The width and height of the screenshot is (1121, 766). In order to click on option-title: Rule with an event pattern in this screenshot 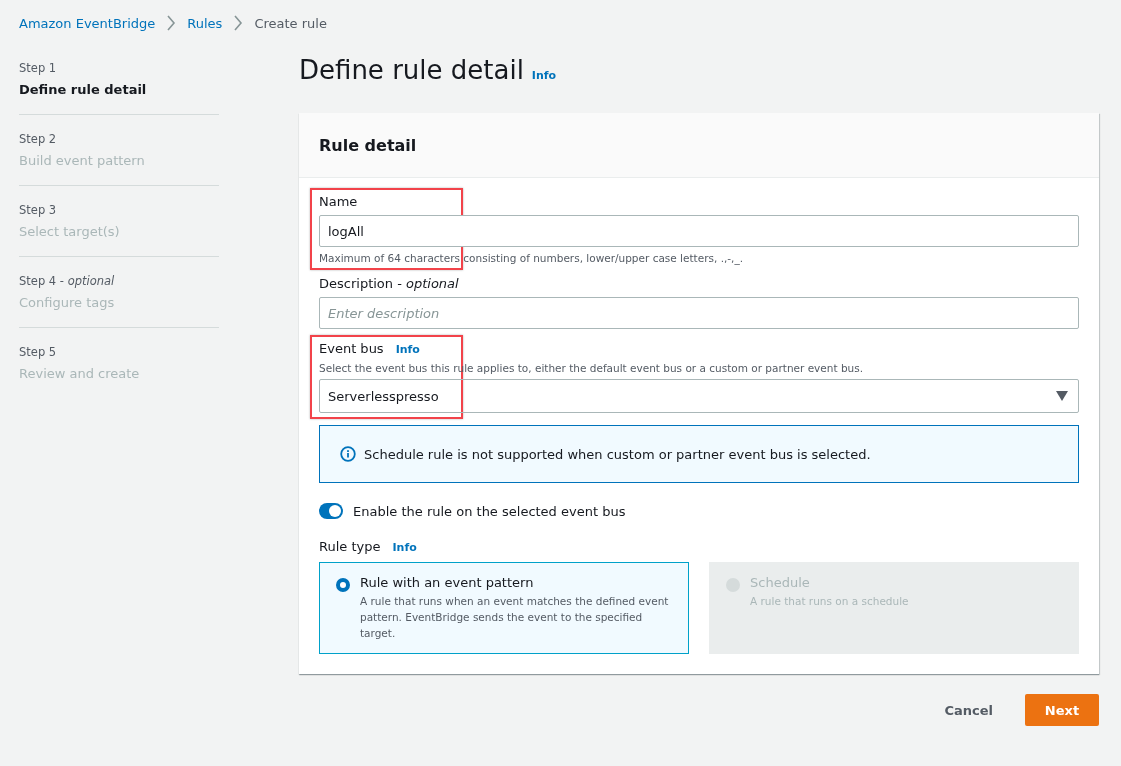, I will do `click(447, 582)`.